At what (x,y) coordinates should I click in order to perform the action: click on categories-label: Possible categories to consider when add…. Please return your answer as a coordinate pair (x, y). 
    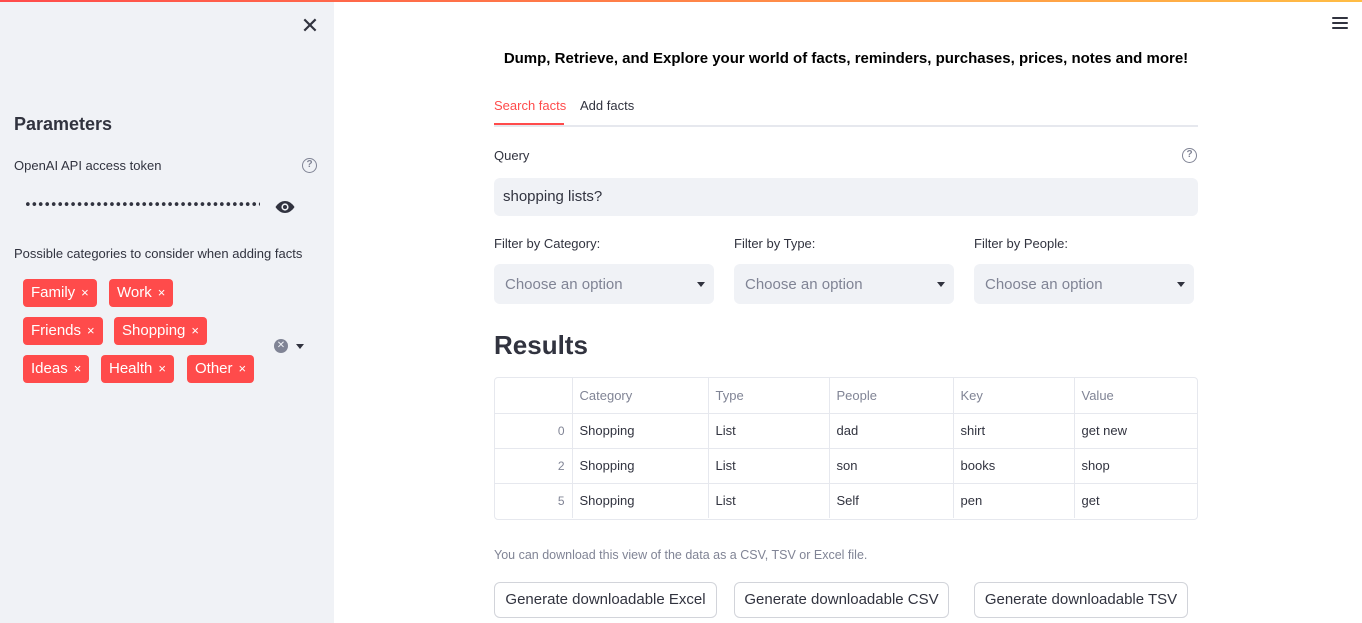
    Looking at the image, I should click on (158, 253).